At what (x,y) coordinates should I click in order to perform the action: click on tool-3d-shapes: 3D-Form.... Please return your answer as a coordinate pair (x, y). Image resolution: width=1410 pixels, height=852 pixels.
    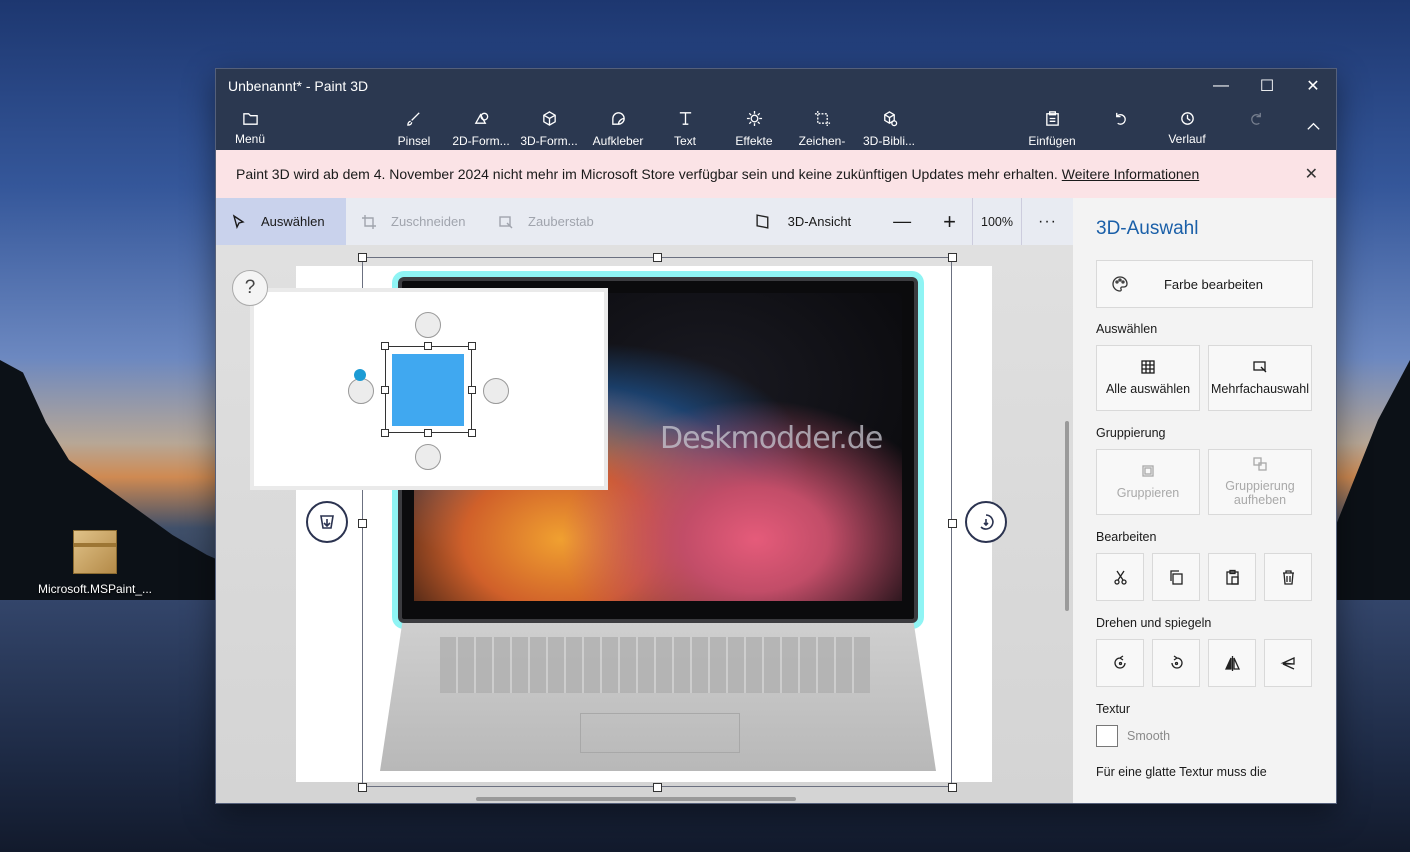
    Looking at the image, I should click on (549, 126).